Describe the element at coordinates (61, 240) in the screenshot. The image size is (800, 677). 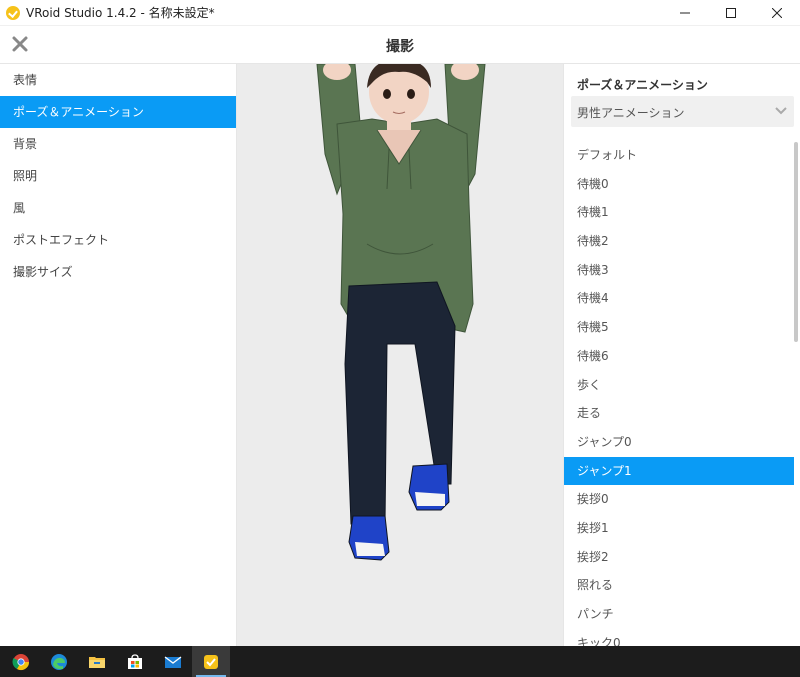
I see `sidebar-item-label: ポストエフェクト` at that location.